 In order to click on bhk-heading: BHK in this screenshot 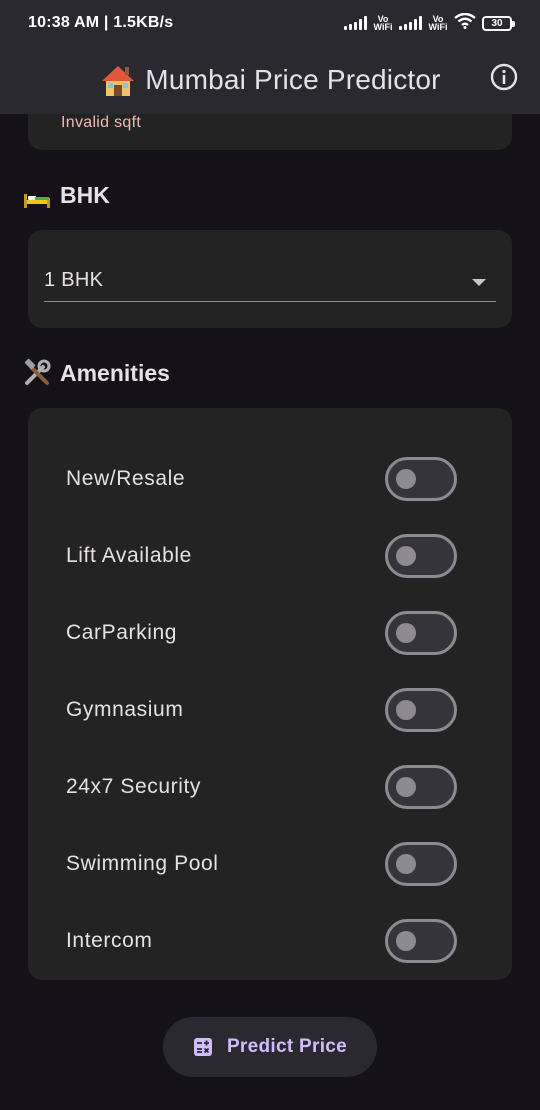, I will do `click(66, 195)`.